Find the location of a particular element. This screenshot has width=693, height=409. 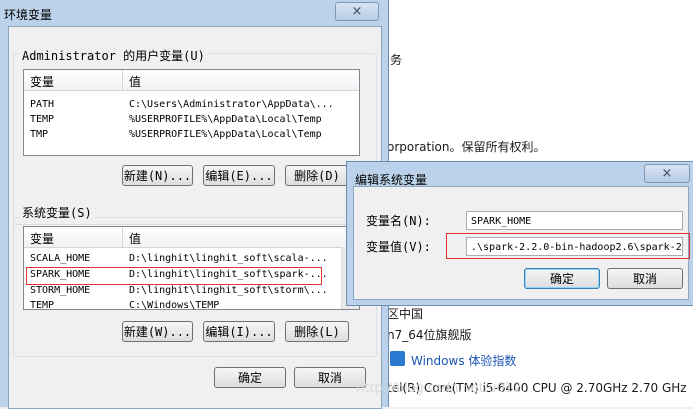

variable-value-label: 变量值(V): is located at coordinates (398, 247).